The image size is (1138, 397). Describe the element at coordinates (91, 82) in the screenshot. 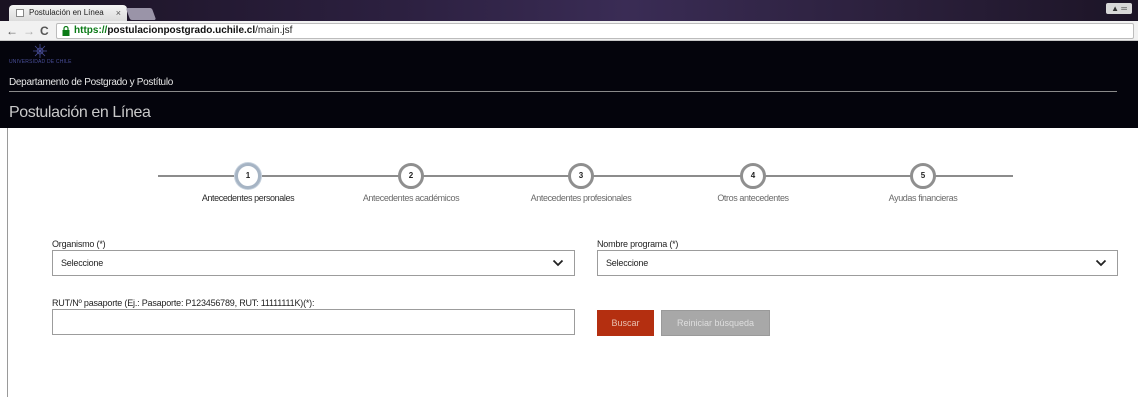

I see `department-name: Departamento de Postgrado y Postítulo` at that location.